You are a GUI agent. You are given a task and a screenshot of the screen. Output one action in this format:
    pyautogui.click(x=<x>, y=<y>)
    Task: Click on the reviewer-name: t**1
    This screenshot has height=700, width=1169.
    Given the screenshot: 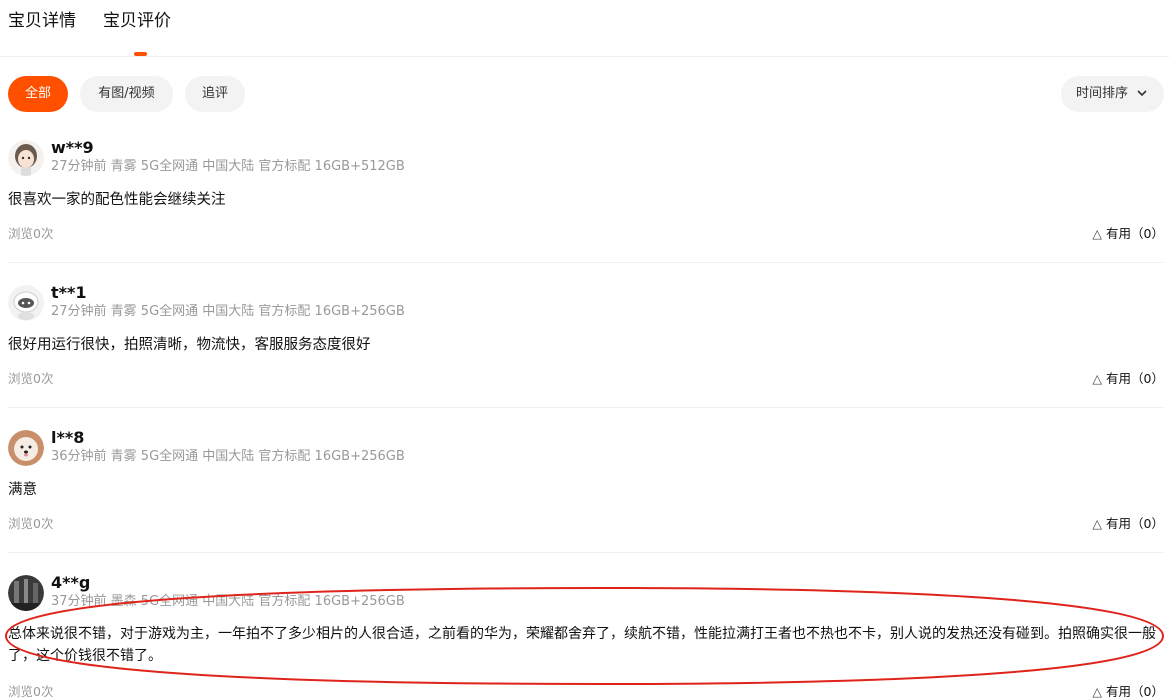 What is the action you would take?
    pyautogui.click(x=69, y=292)
    